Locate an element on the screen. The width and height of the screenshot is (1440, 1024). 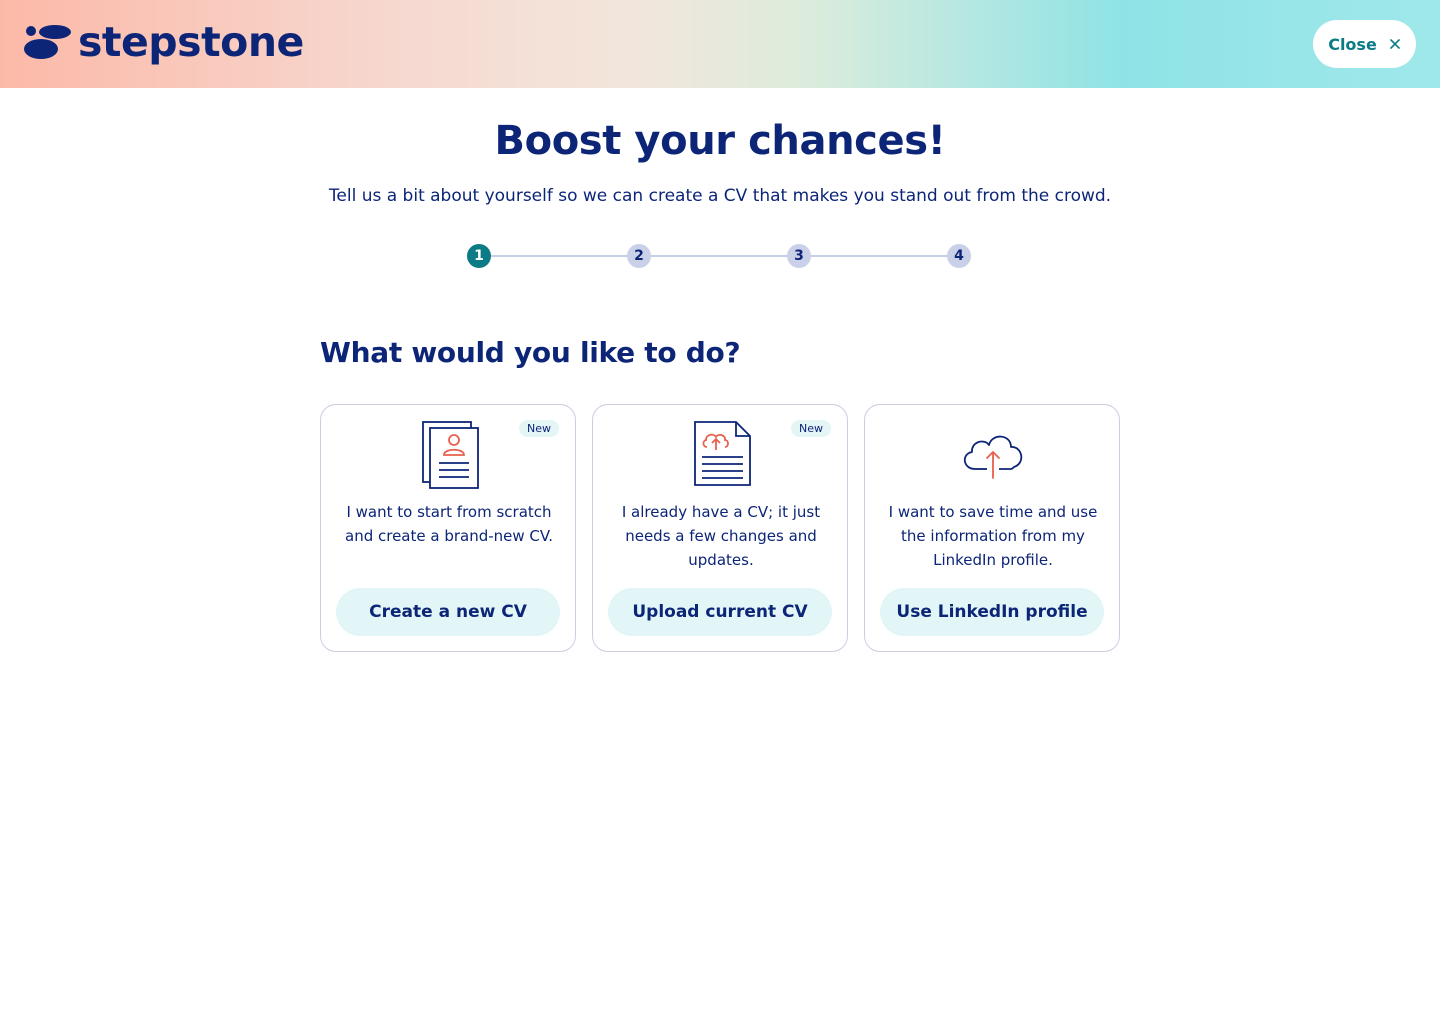
step-4: 4 is located at coordinates (959, 256).